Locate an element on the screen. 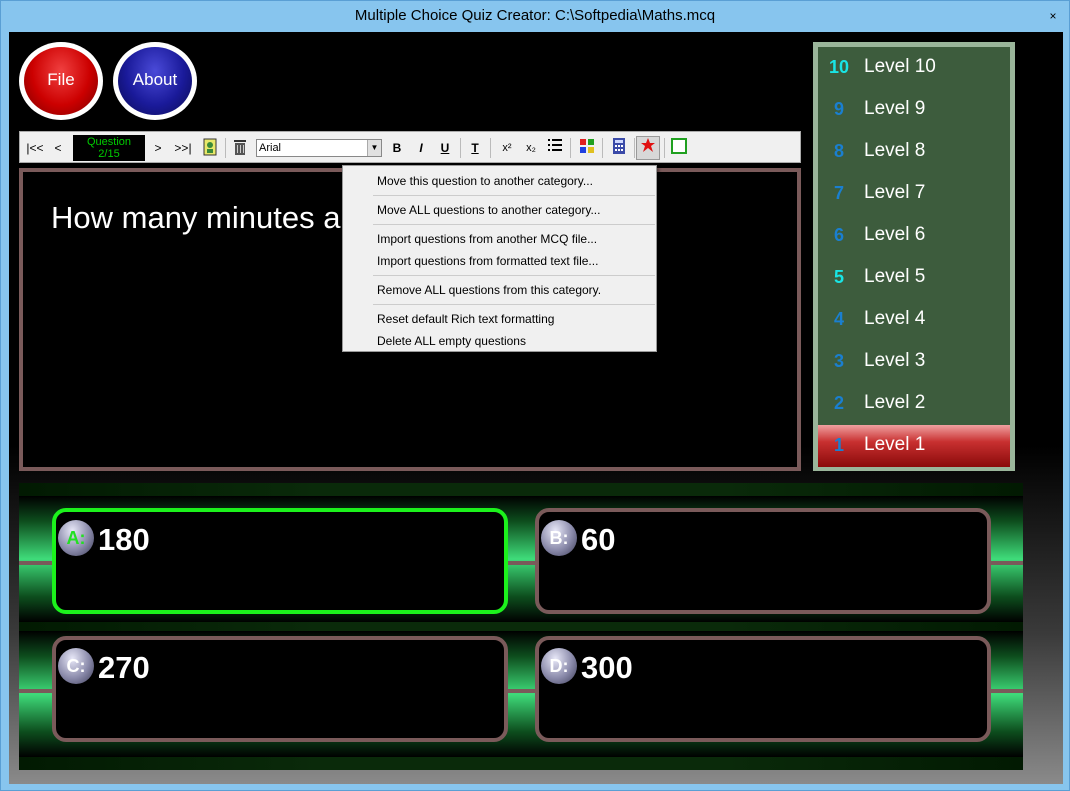 This screenshot has width=1070, height=791. star-icon is located at coordinates (648, 148).